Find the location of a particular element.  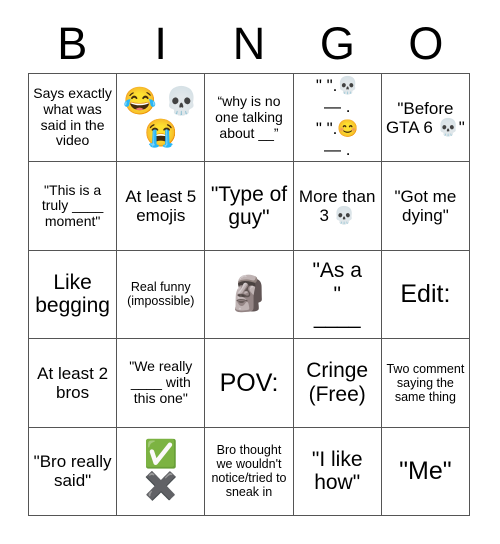

bingo-cell-n2-text: "Type of guy" is located at coordinates (251, 206).